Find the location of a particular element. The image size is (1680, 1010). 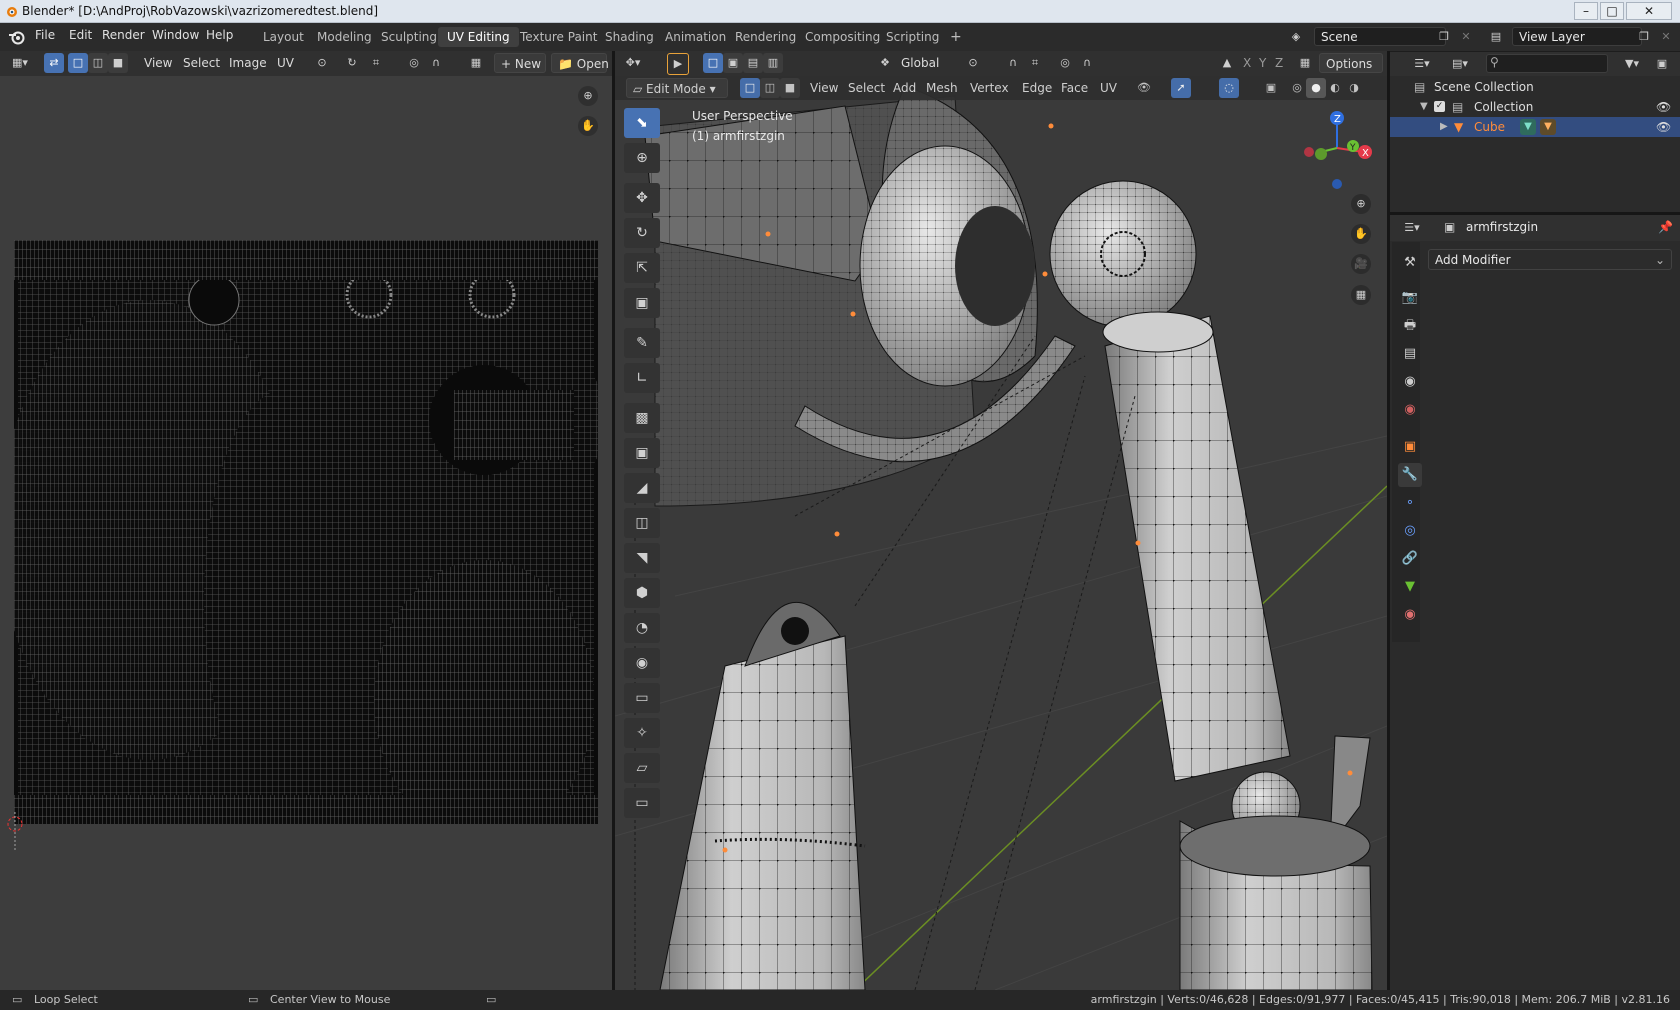

edge-select-icon: ◫ is located at coordinates (770, 88).